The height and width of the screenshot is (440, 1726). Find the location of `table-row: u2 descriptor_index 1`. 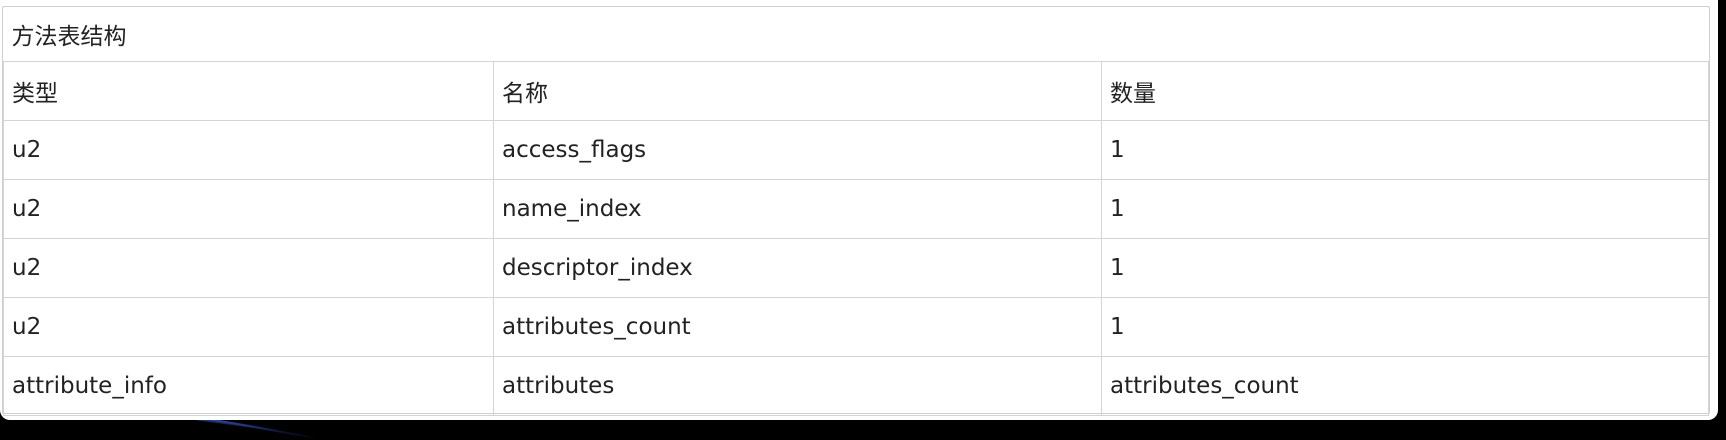

table-row: u2 descriptor_index 1 is located at coordinates (856, 268).